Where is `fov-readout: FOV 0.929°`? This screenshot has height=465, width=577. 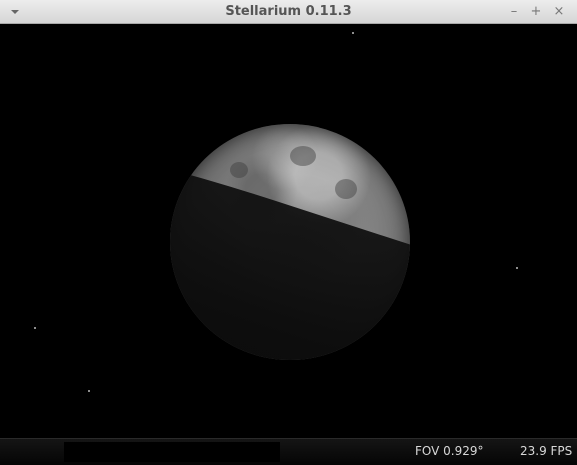 fov-readout: FOV 0.929° is located at coordinates (449, 451).